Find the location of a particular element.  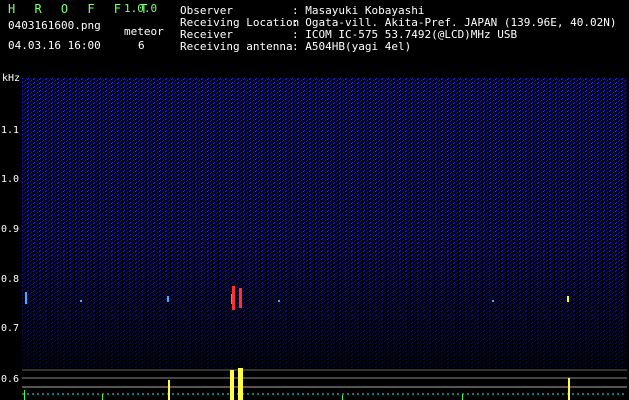

datetime: 04.03.16 16:00 is located at coordinates (54, 45).